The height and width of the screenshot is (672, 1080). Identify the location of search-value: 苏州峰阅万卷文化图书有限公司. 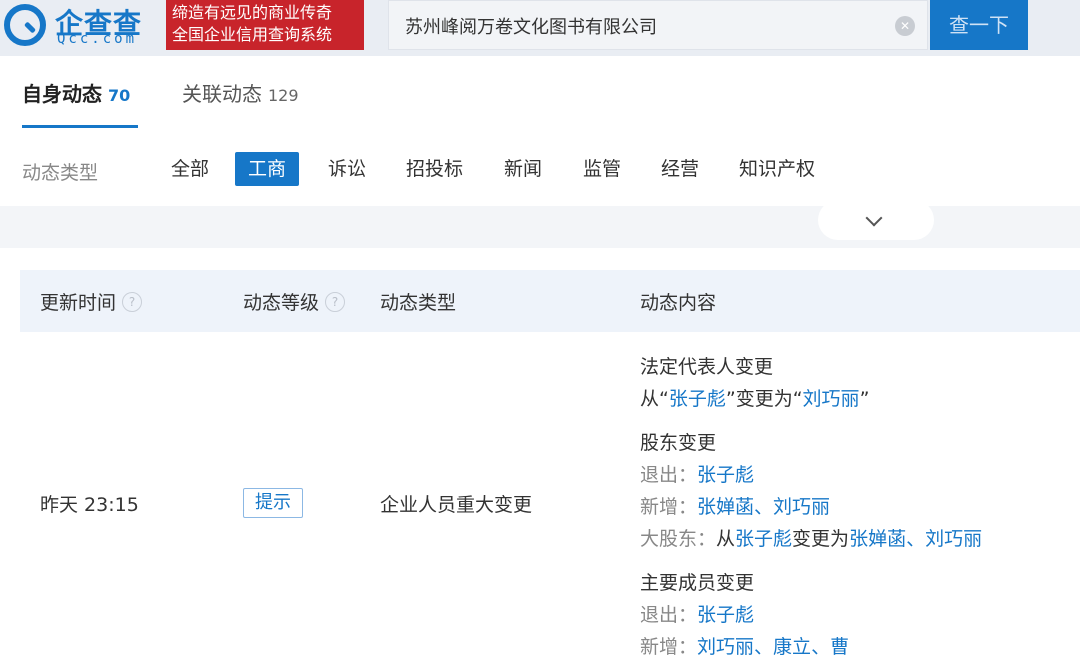
(531, 27).